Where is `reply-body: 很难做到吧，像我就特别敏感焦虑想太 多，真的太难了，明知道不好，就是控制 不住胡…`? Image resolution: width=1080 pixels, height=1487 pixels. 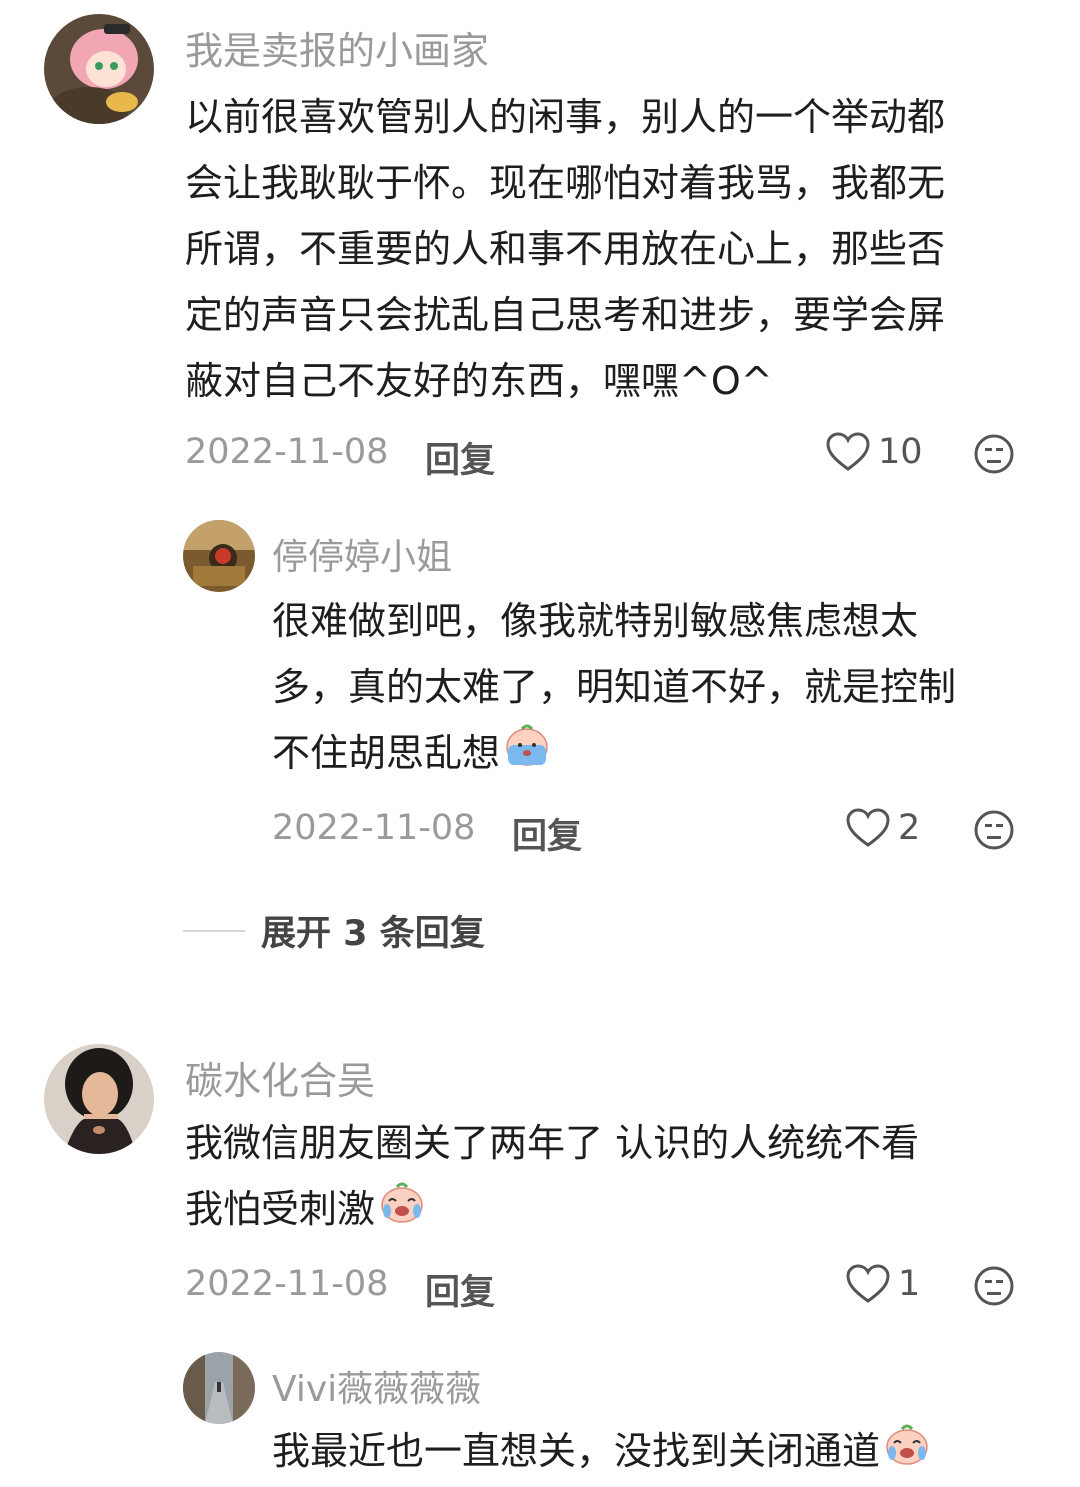
reply-body: 很难做到吧，像我就特别敏感焦虑想太 多，真的太难了，明知道不好，就是控制 不住胡… is located at coordinates (614, 688).